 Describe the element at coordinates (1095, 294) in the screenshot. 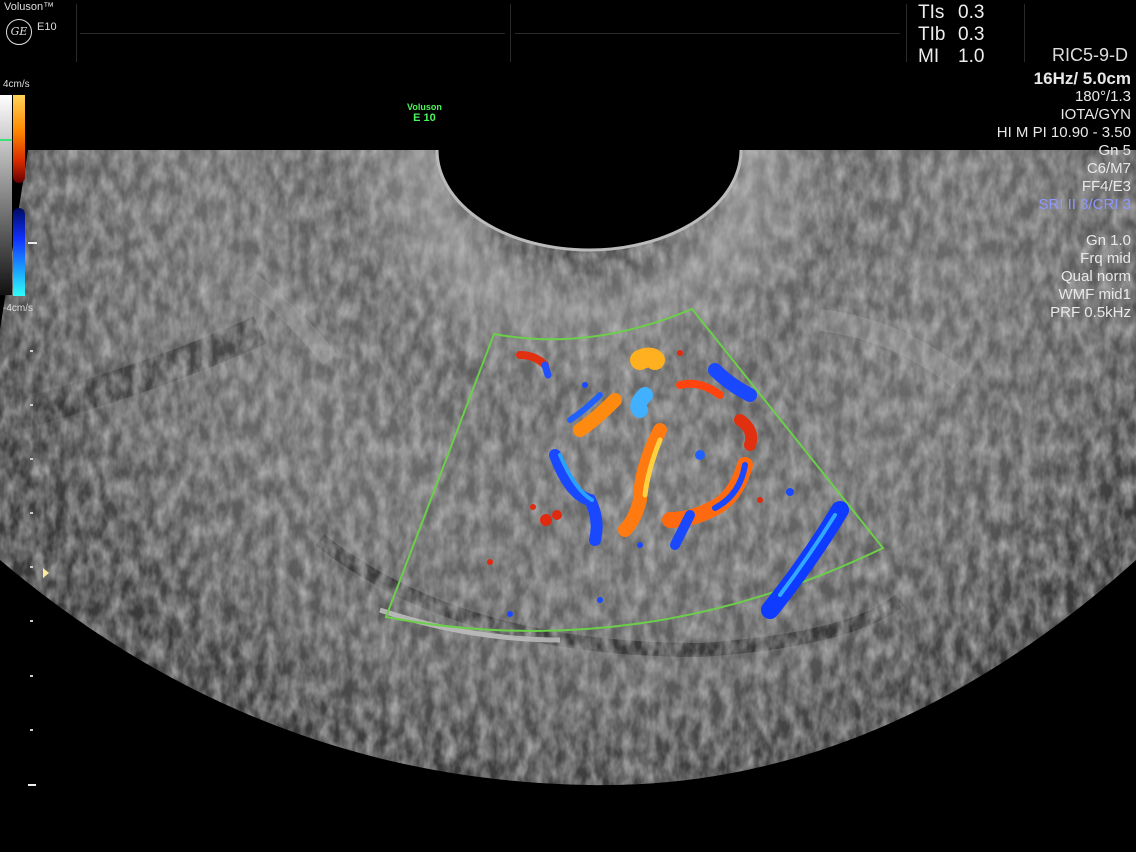

I see `wall-filter: WMF mid1` at that location.